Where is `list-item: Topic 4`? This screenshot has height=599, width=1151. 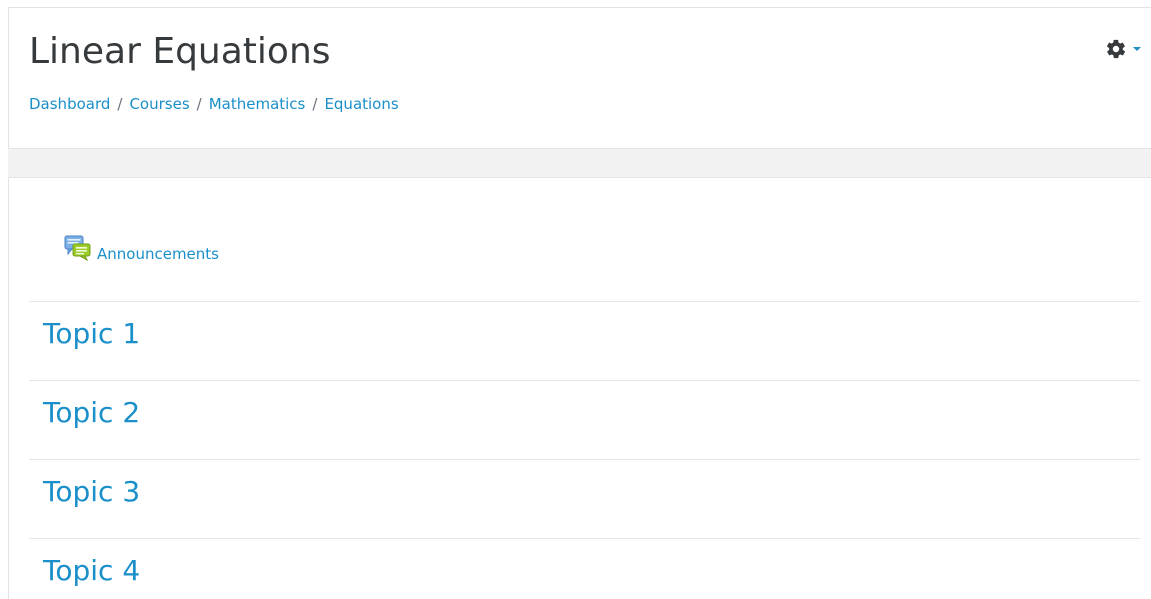
list-item: Topic 4 is located at coordinates (584, 568).